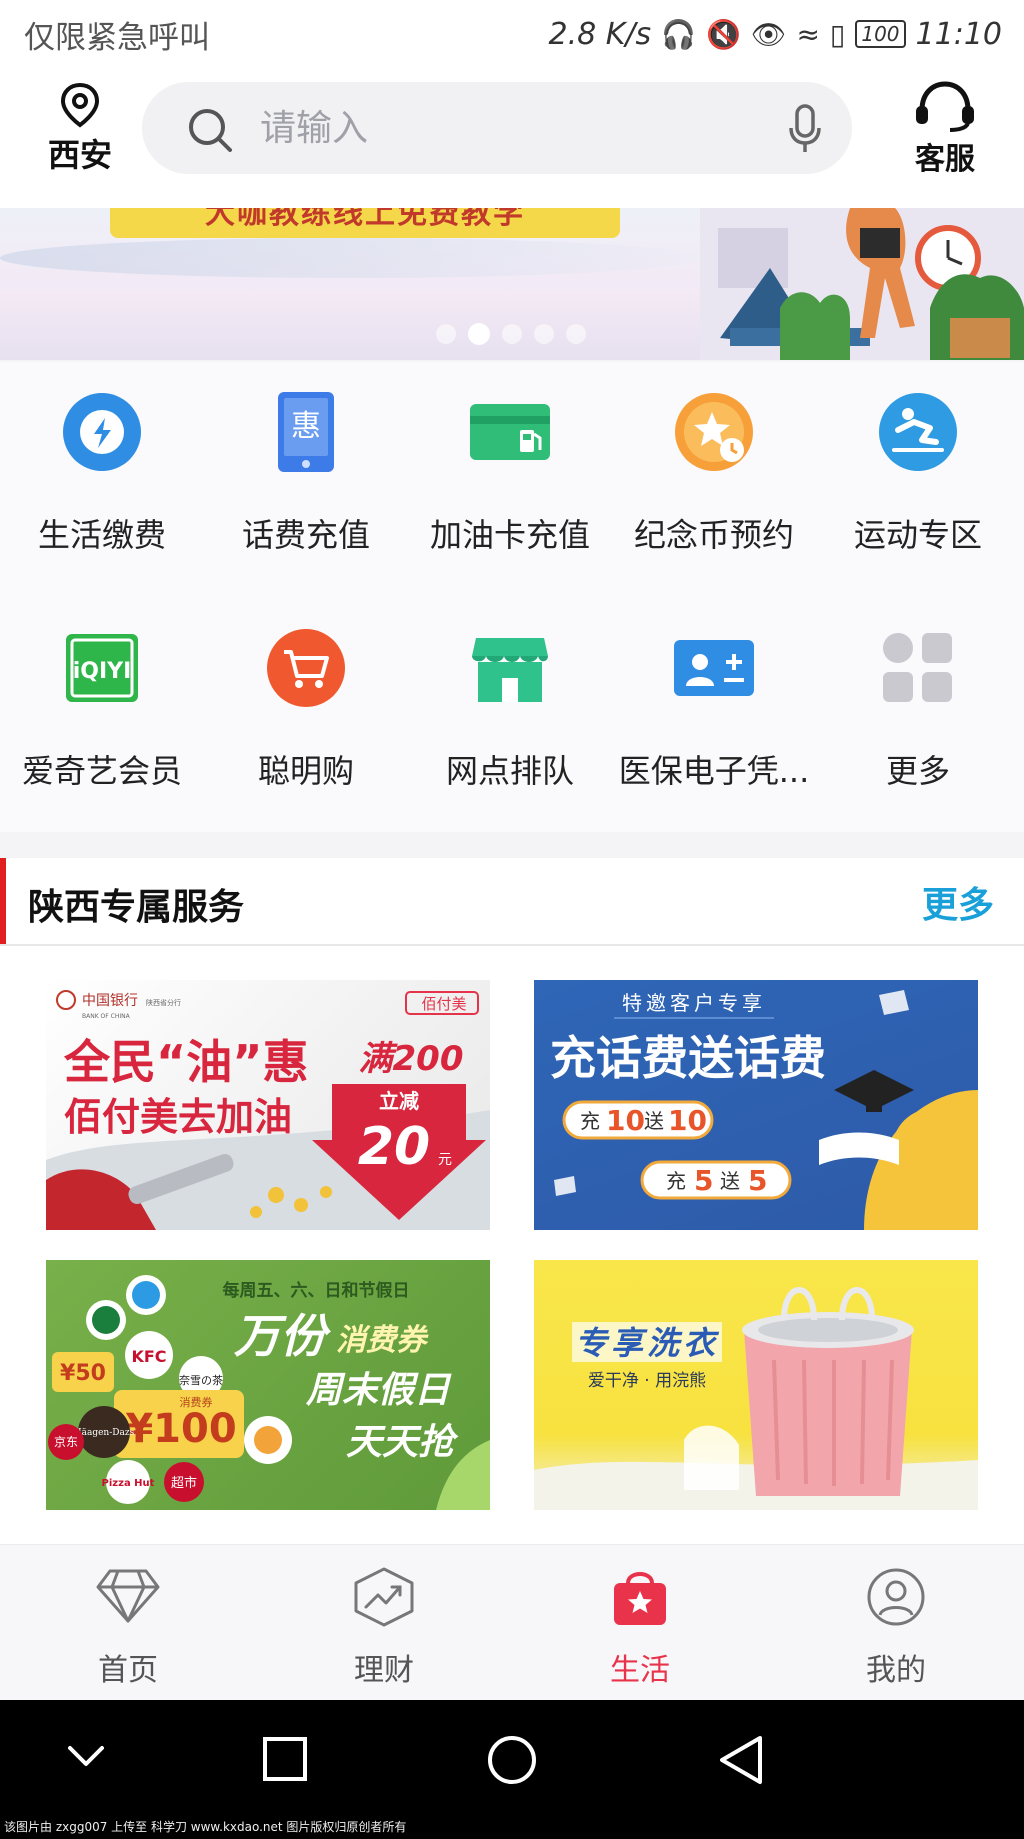  I want to click on diamond-icon, so click(128, 1596).